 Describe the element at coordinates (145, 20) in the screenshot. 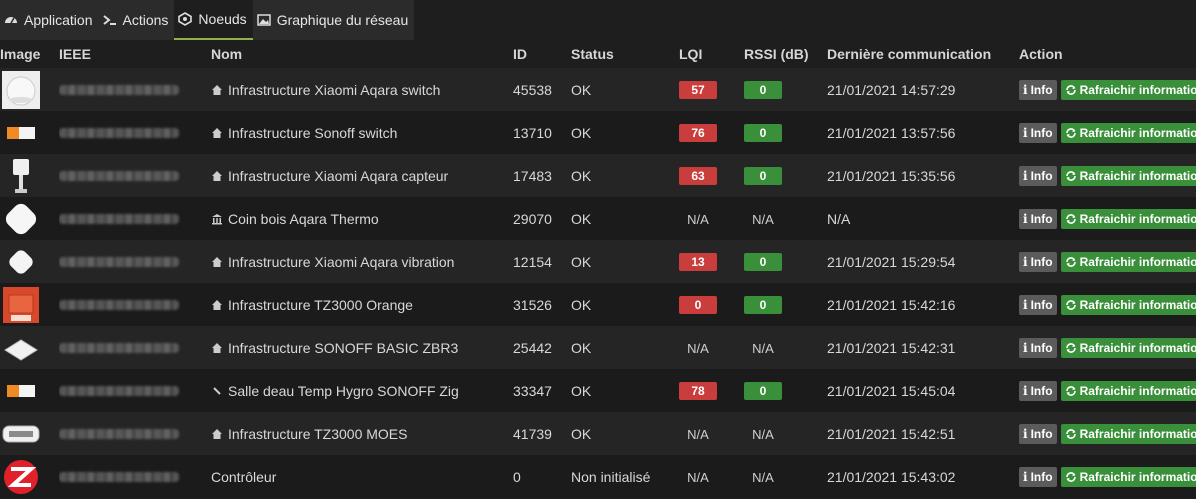

I see `tab-label: Actions` at that location.